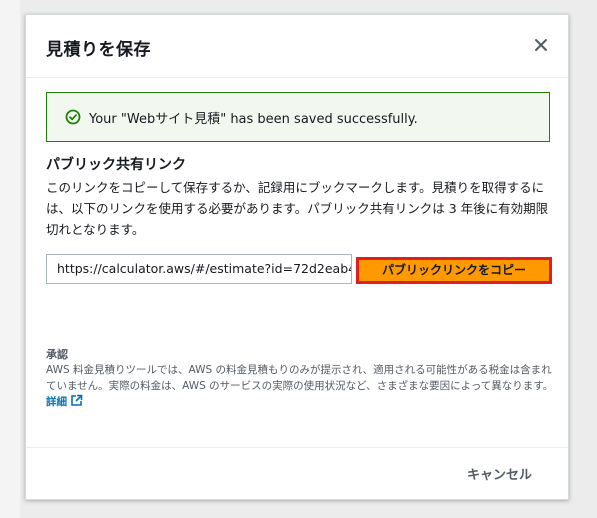 The width and height of the screenshot is (597, 518). Describe the element at coordinates (541, 45) in the screenshot. I see `close-icon` at that location.